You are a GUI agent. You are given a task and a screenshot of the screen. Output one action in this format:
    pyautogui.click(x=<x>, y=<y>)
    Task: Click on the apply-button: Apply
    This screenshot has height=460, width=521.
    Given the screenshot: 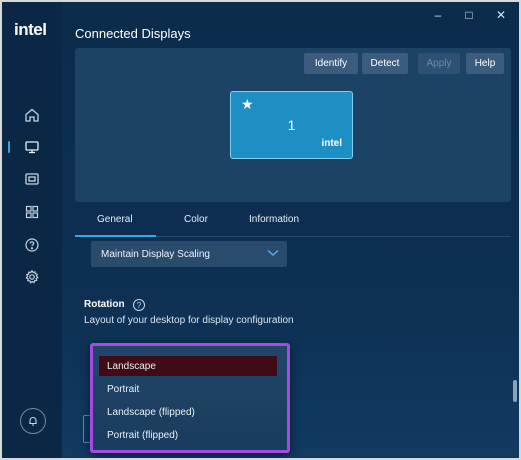 What is the action you would take?
    pyautogui.click(x=439, y=63)
    